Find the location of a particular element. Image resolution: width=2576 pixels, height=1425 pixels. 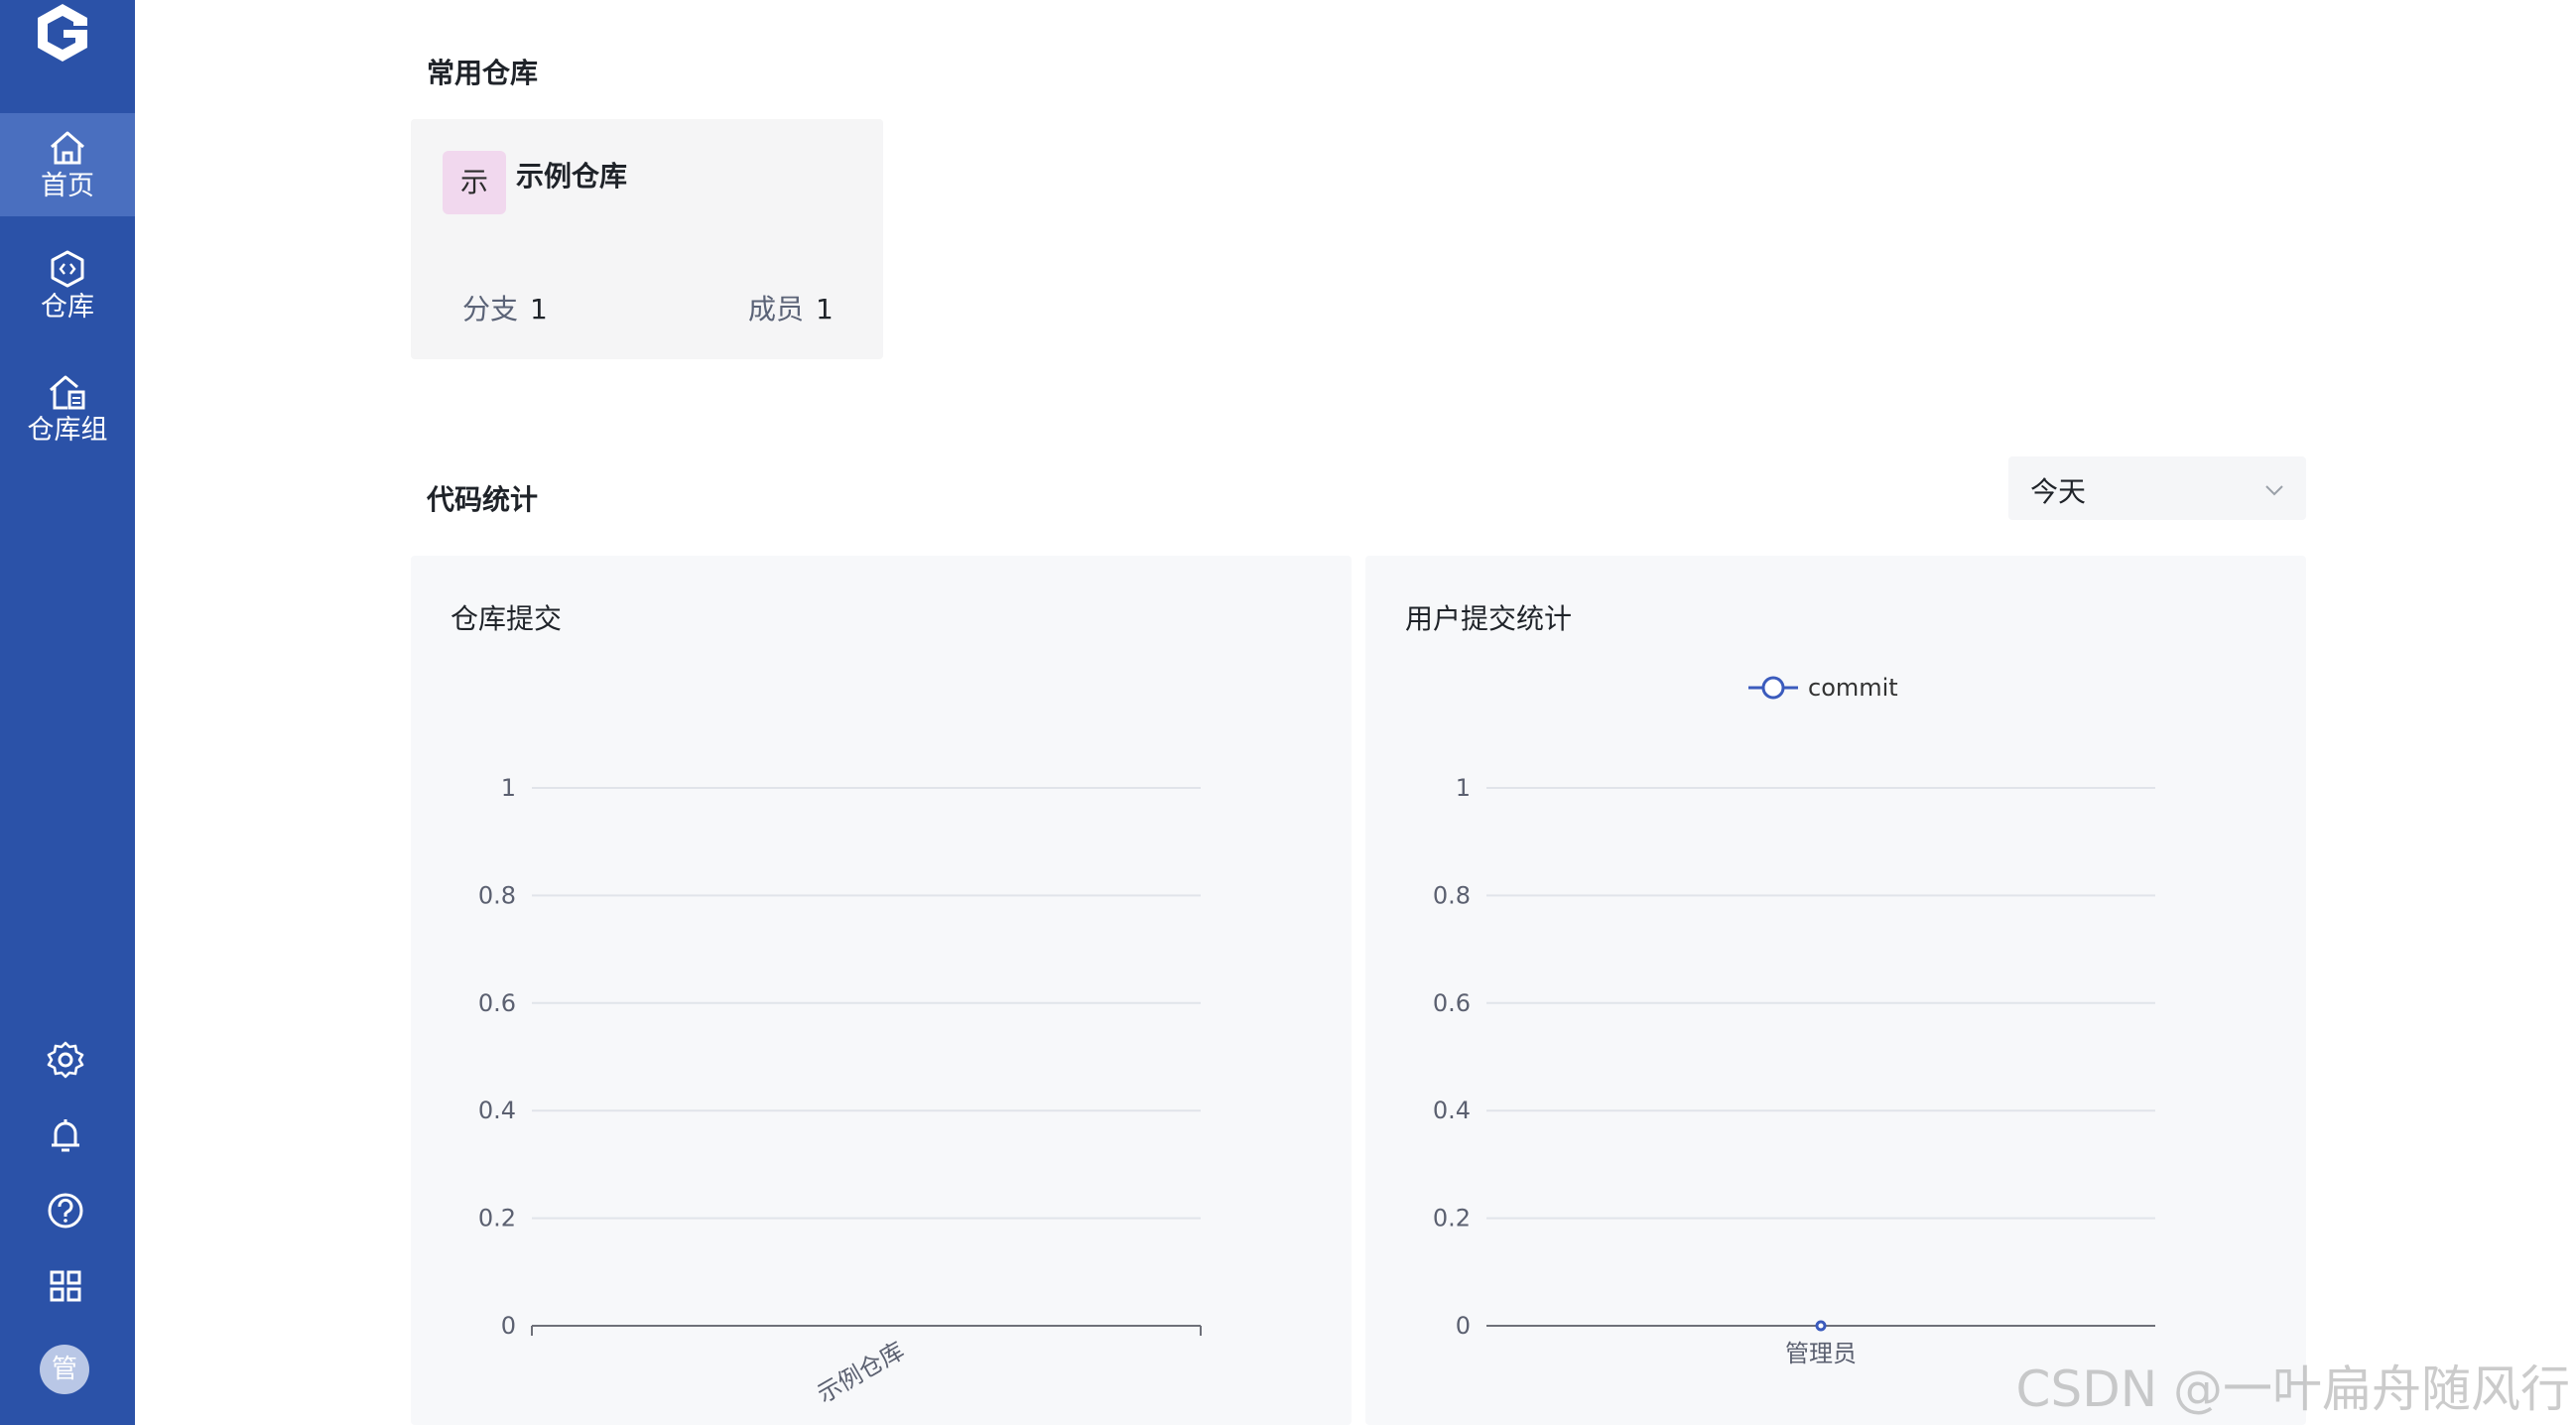

user-commit-chart: 0 0.2 0.4 0.6 0.8 1 管理员 is located at coordinates (1794, 1070).